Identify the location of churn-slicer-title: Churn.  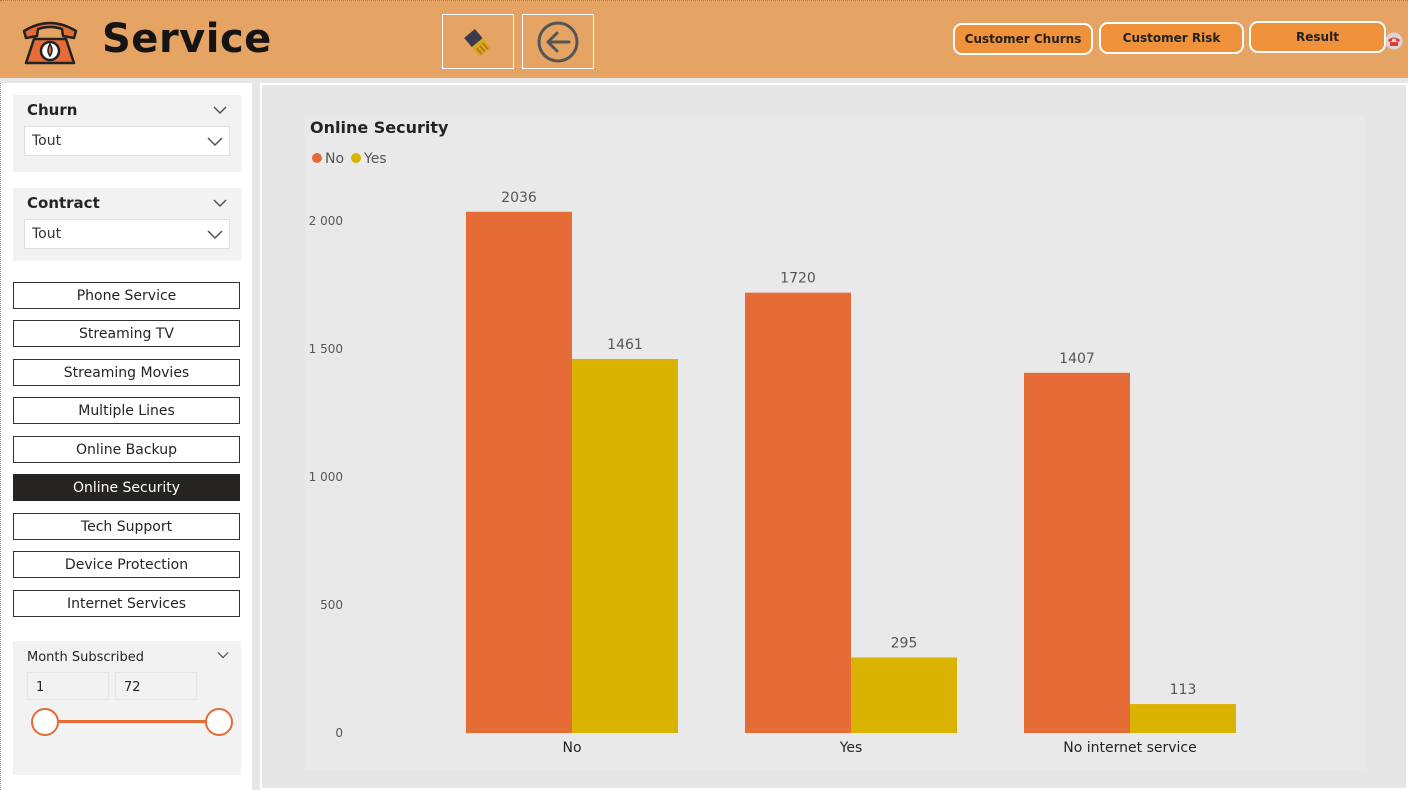
(52, 110).